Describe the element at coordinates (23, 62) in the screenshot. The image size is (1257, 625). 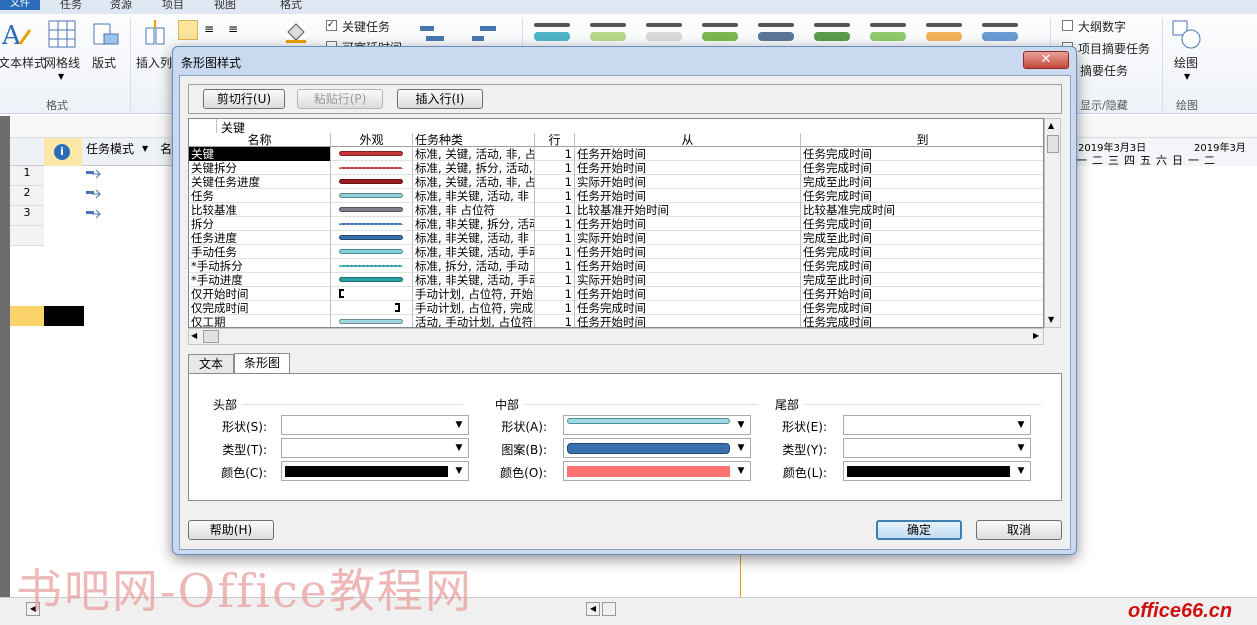
I see `text-styles-button: 文本样式` at that location.